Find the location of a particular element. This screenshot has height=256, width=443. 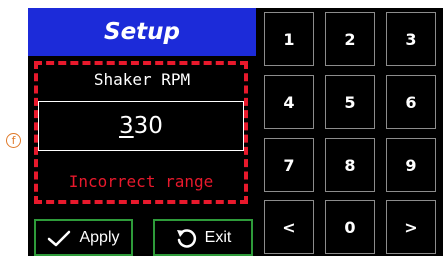

annotation-marker-f: f is located at coordinates (13, 140).